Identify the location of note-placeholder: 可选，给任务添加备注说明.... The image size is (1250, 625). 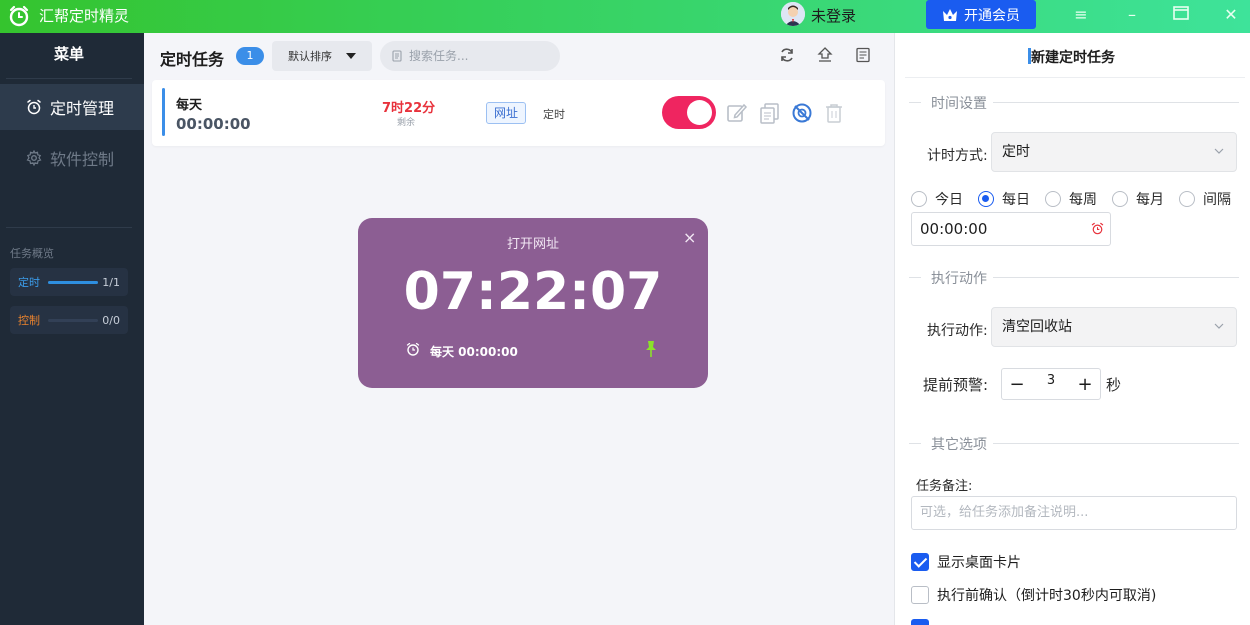
(1004, 512).